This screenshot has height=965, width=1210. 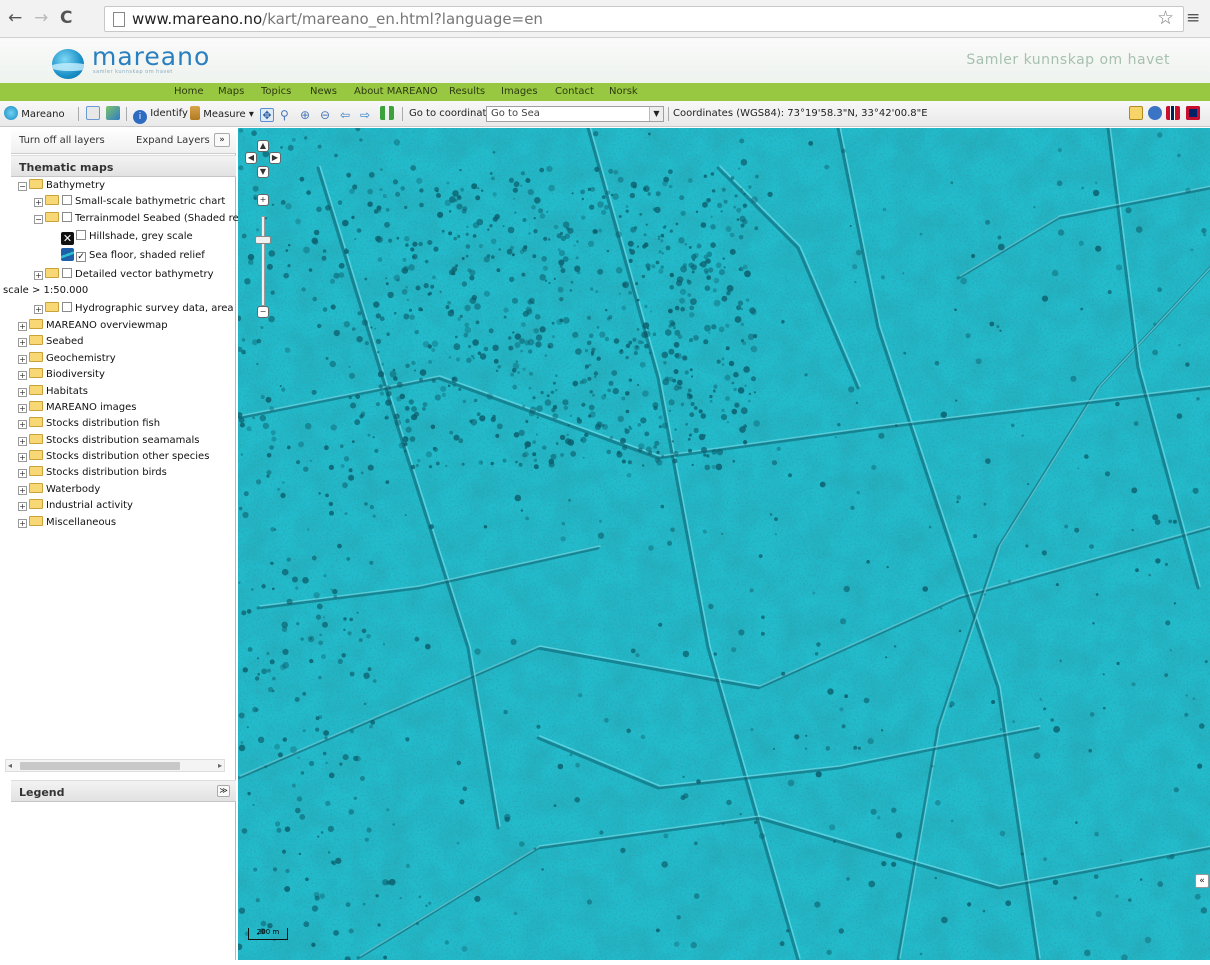 I want to click on nav-results: Results, so click(x=467, y=91).